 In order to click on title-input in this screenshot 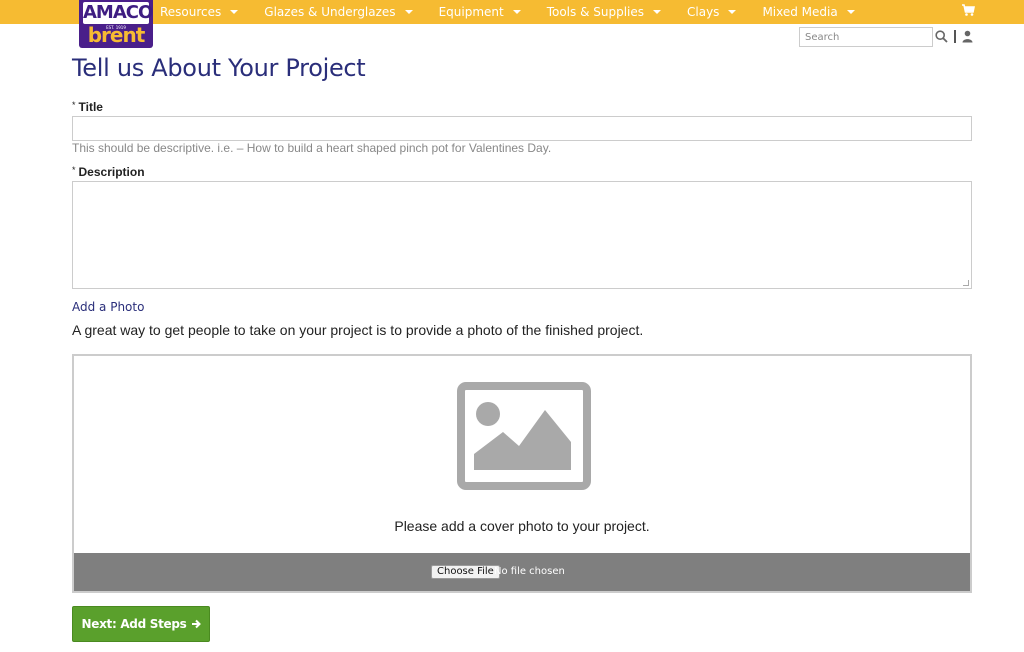, I will do `click(522, 128)`.